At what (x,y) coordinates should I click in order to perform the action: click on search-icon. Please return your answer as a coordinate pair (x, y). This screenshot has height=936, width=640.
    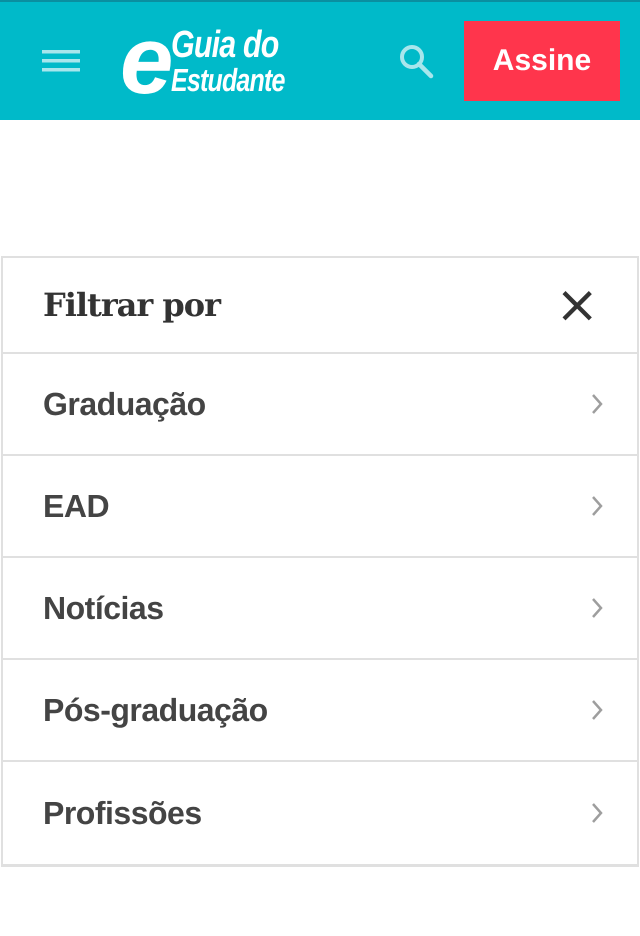
    Looking at the image, I should click on (416, 61).